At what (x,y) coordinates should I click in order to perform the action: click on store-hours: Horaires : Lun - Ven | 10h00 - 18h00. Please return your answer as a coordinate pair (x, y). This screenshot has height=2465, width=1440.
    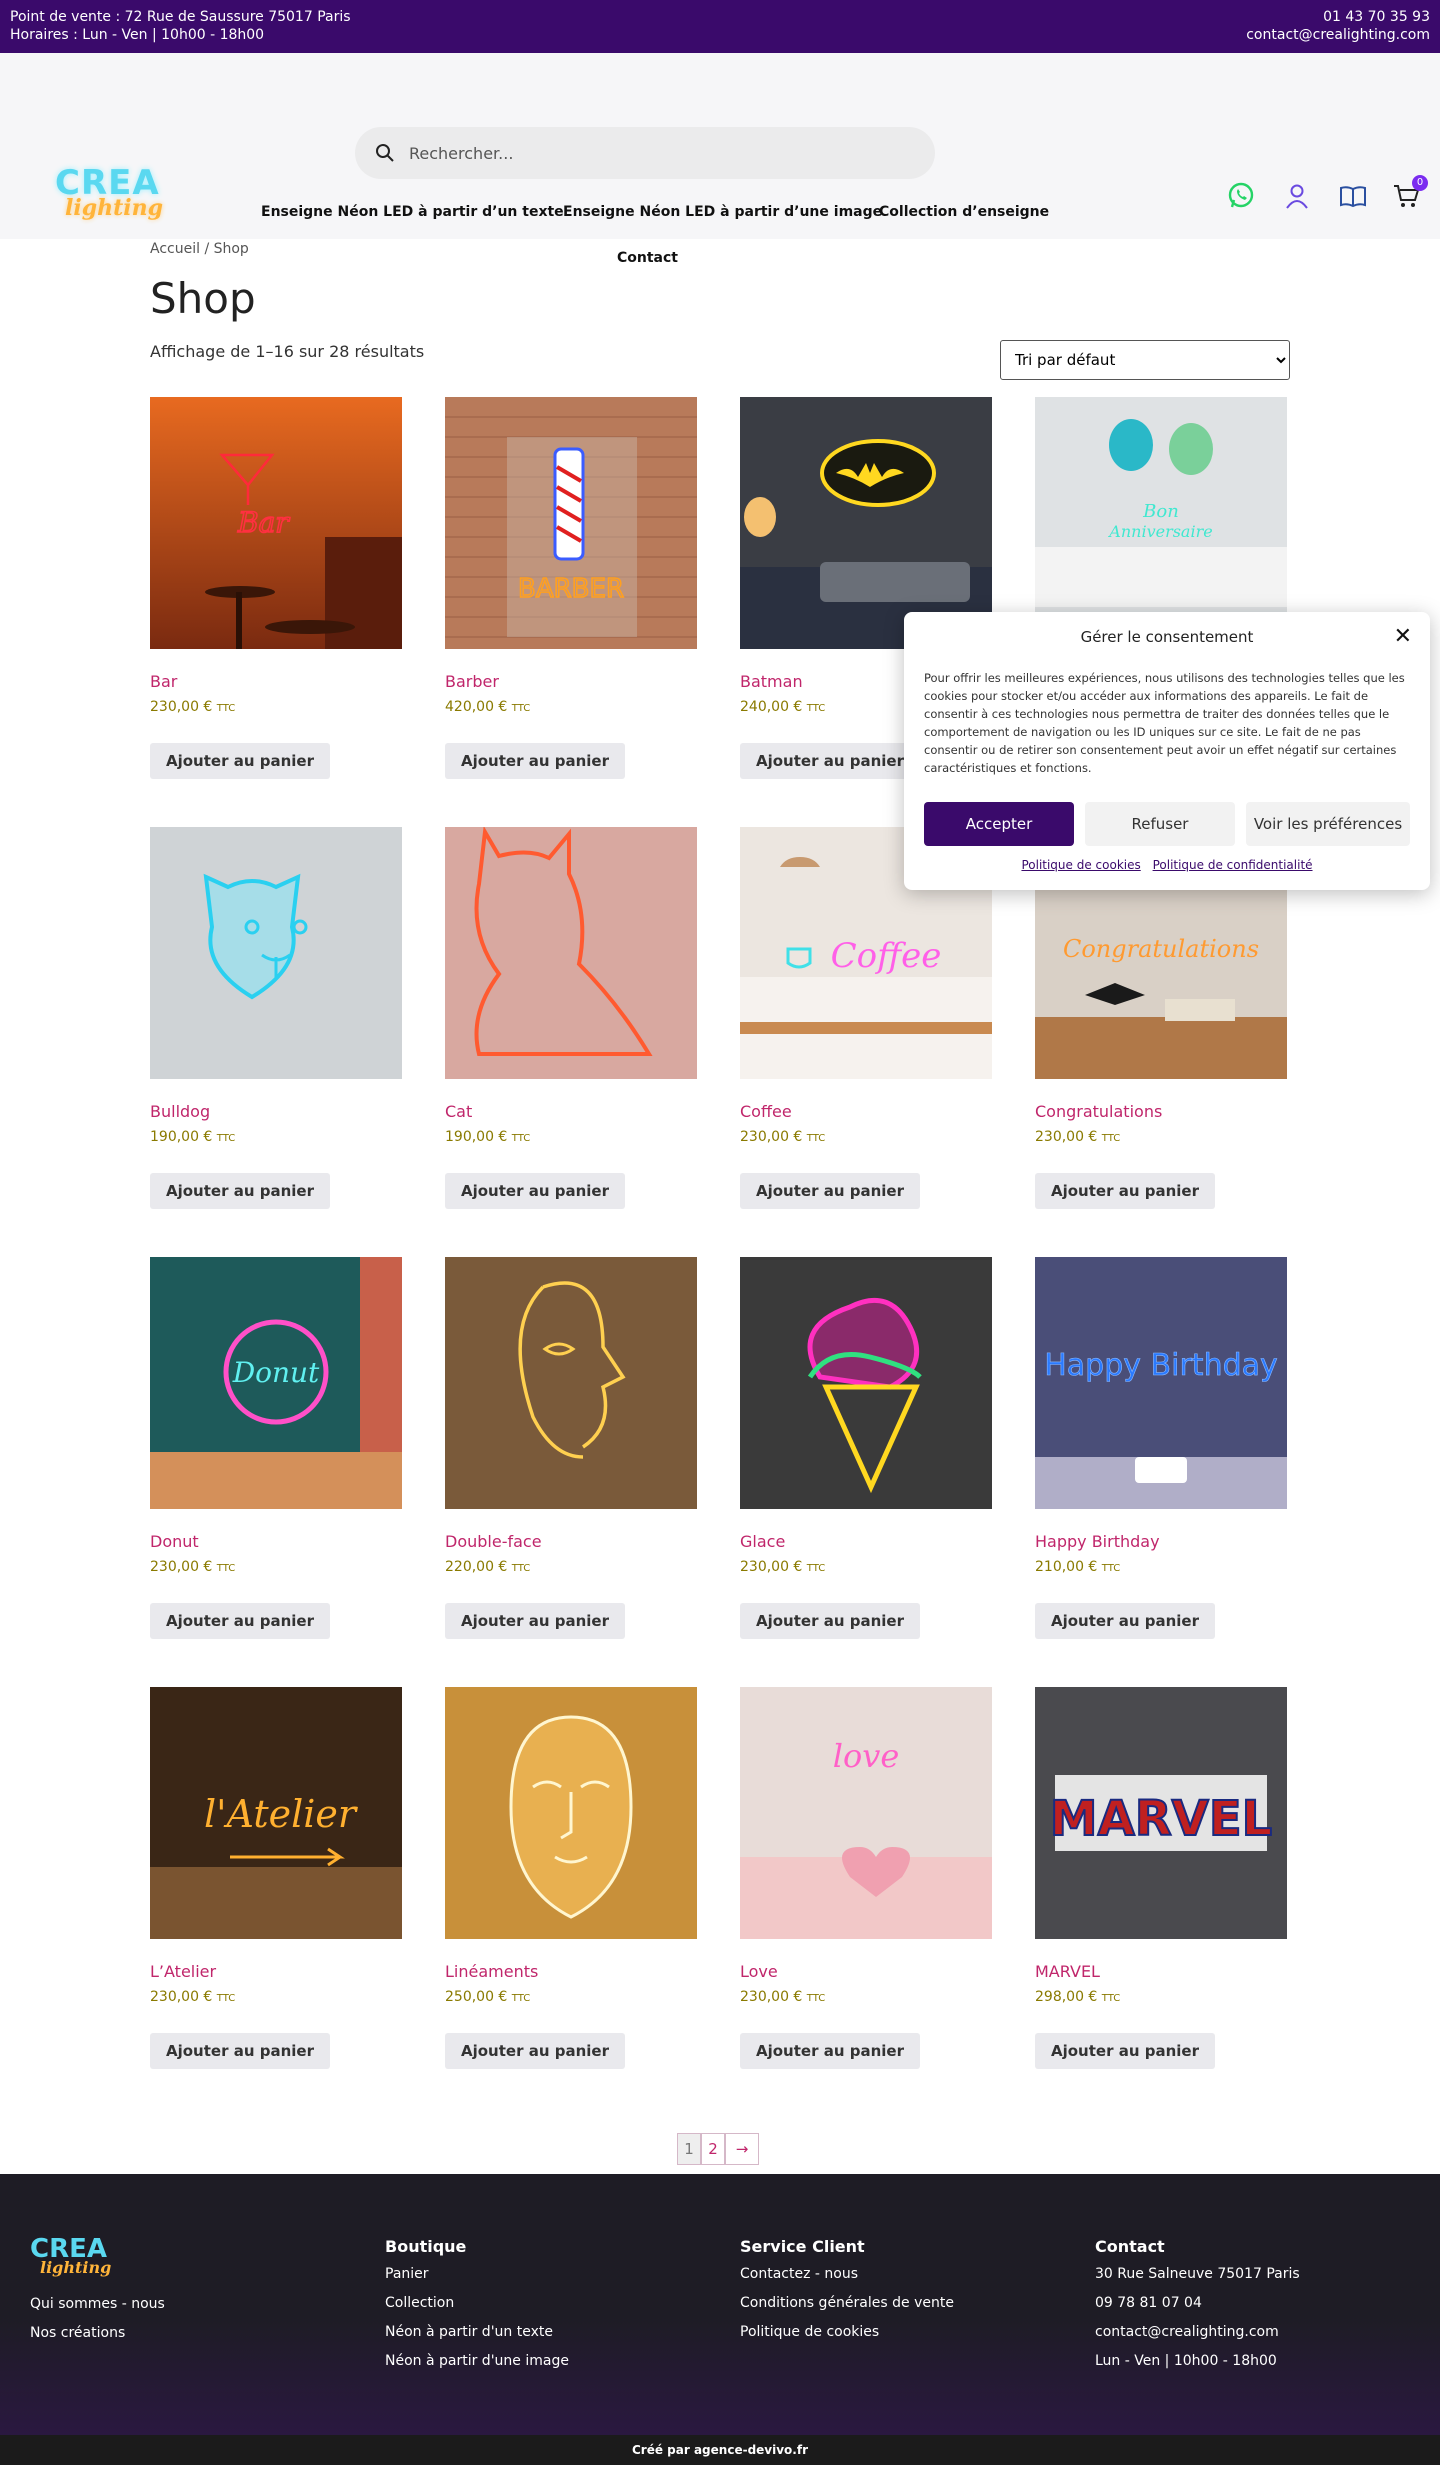
    Looking at the image, I should click on (137, 35).